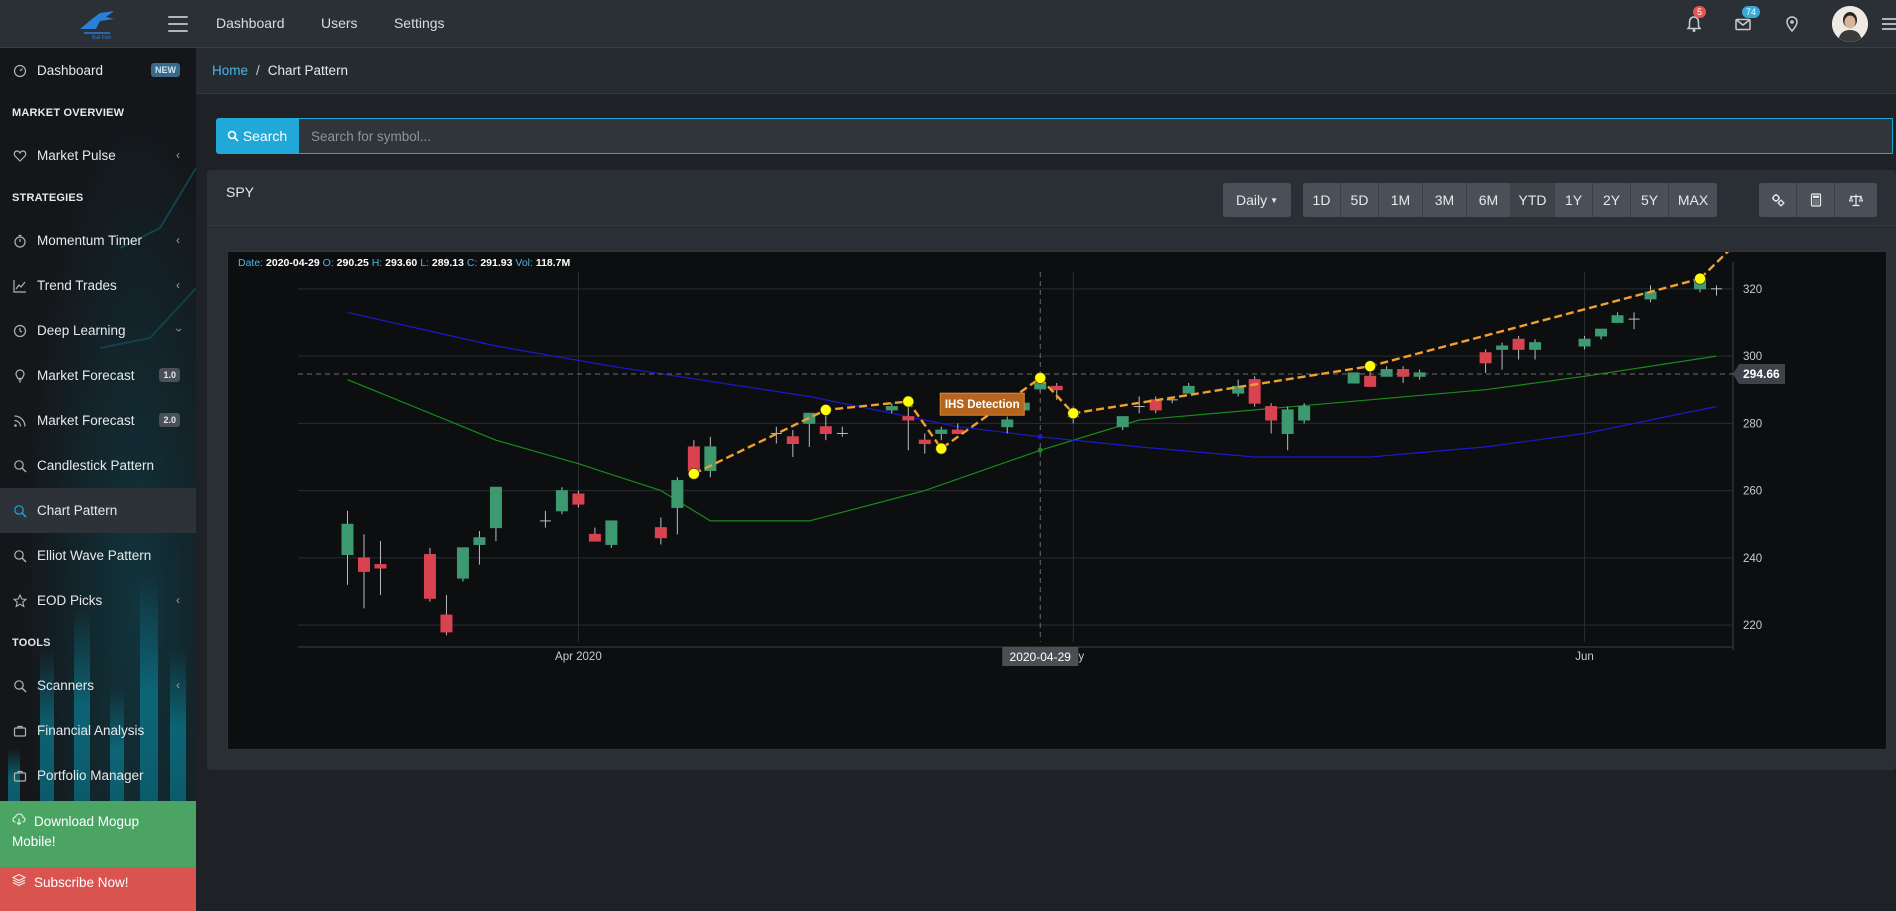 The image size is (1896, 911). I want to click on settings-icon, so click(1777, 200).